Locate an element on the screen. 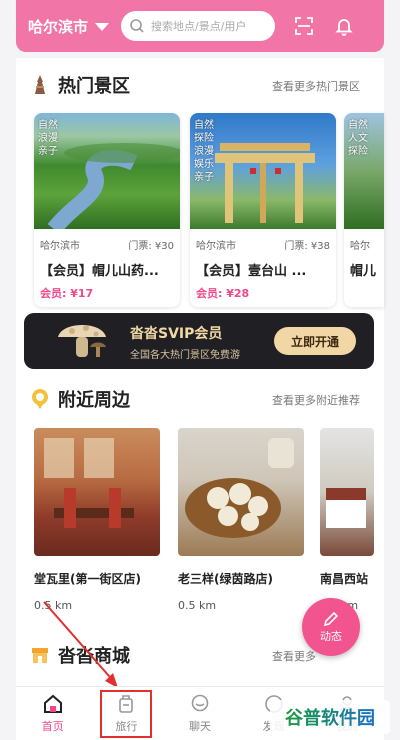  hot-section-title: 热门景区 is located at coordinates (94, 86).